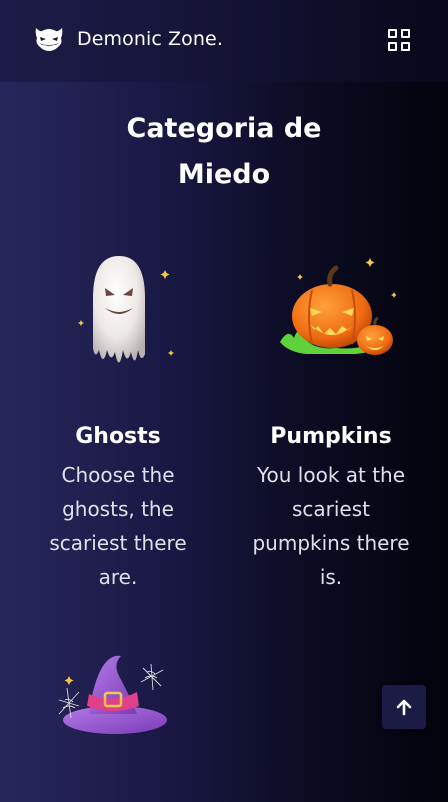  Describe the element at coordinates (224, 41) in the screenshot. I see `header: Demonic Zone.` at that location.